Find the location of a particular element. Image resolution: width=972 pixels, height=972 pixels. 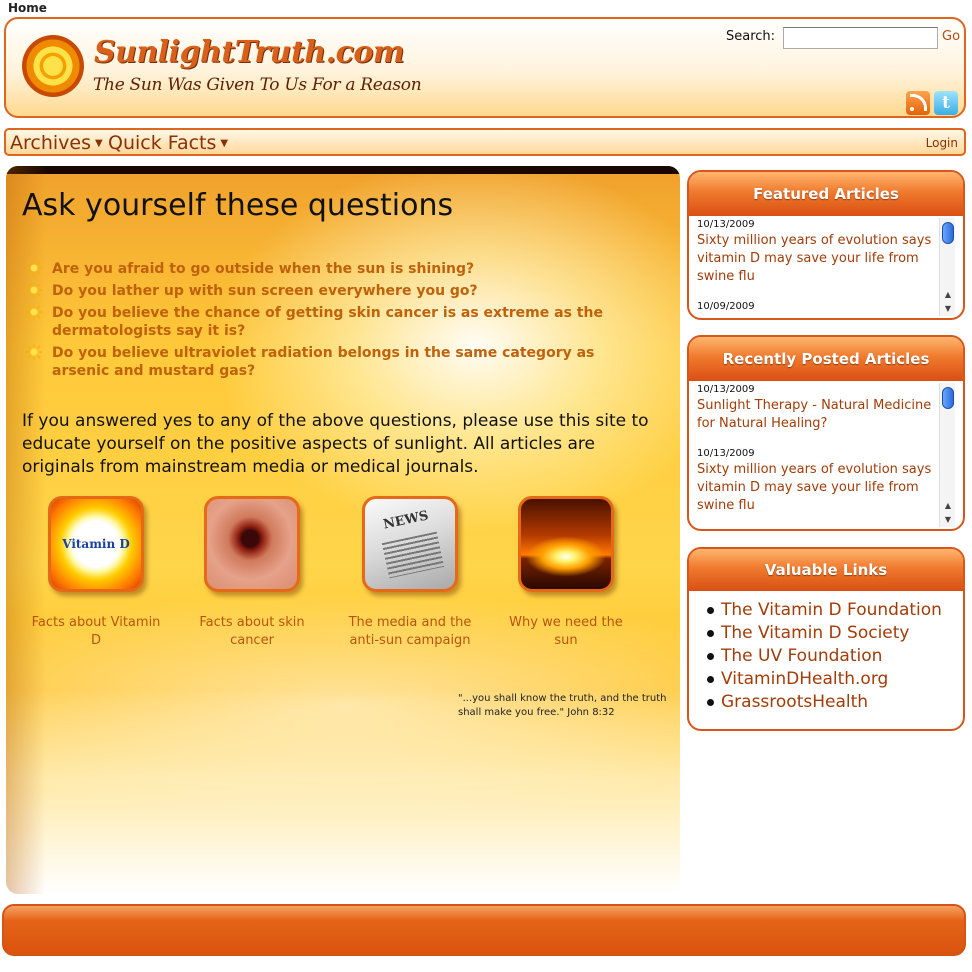

nav-archives-label: Archives is located at coordinates (50, 143).